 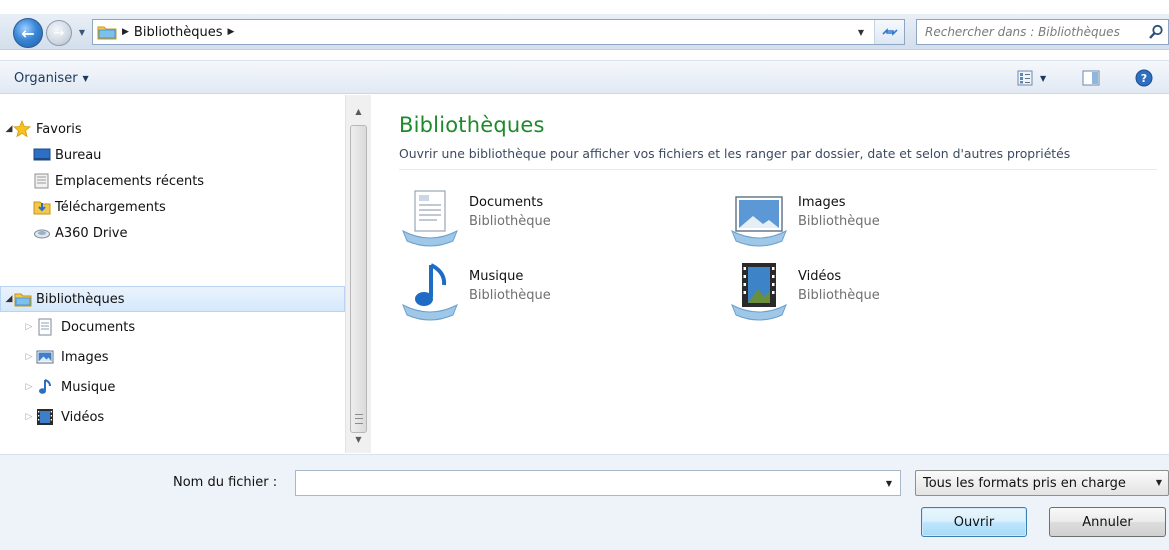 What do you see at coordinates (42, 208) in the screenshot?
I see `downloads-icon` at bounding box center [42, 208].